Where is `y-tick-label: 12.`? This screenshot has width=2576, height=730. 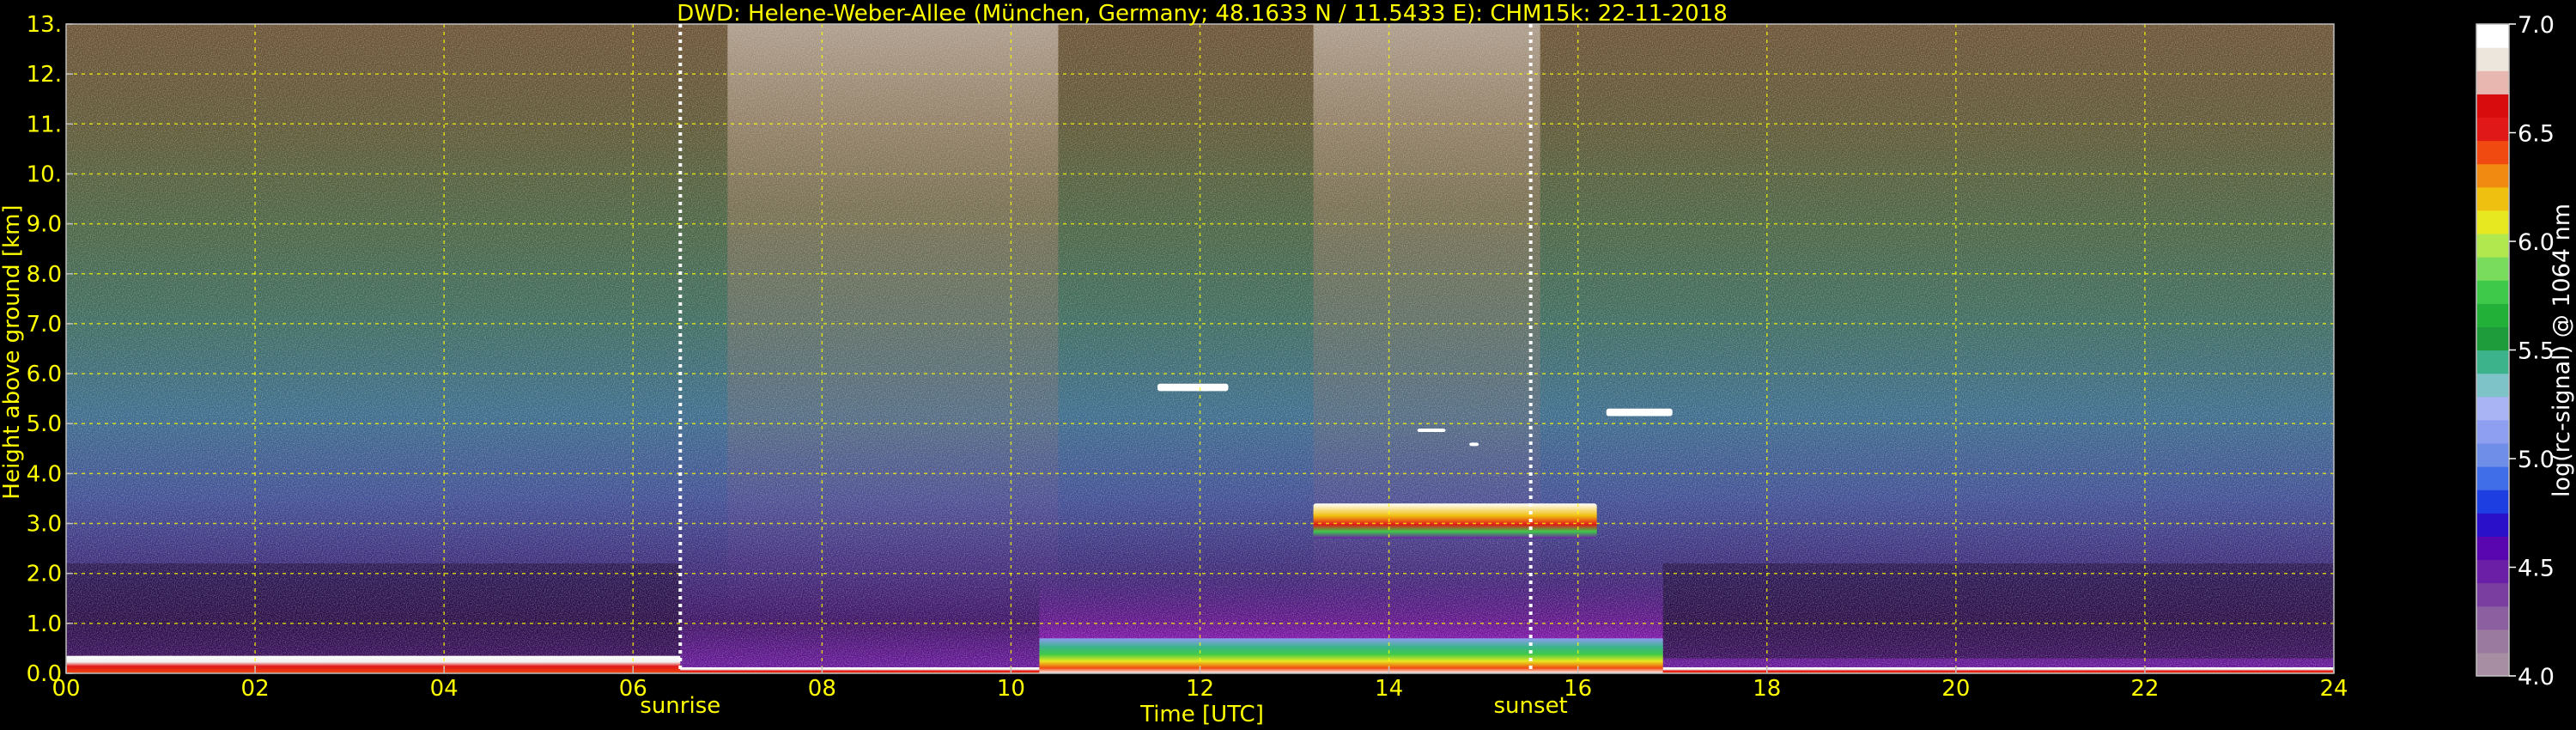
y-tick-label: 12. is located at coordinates (44, 75).